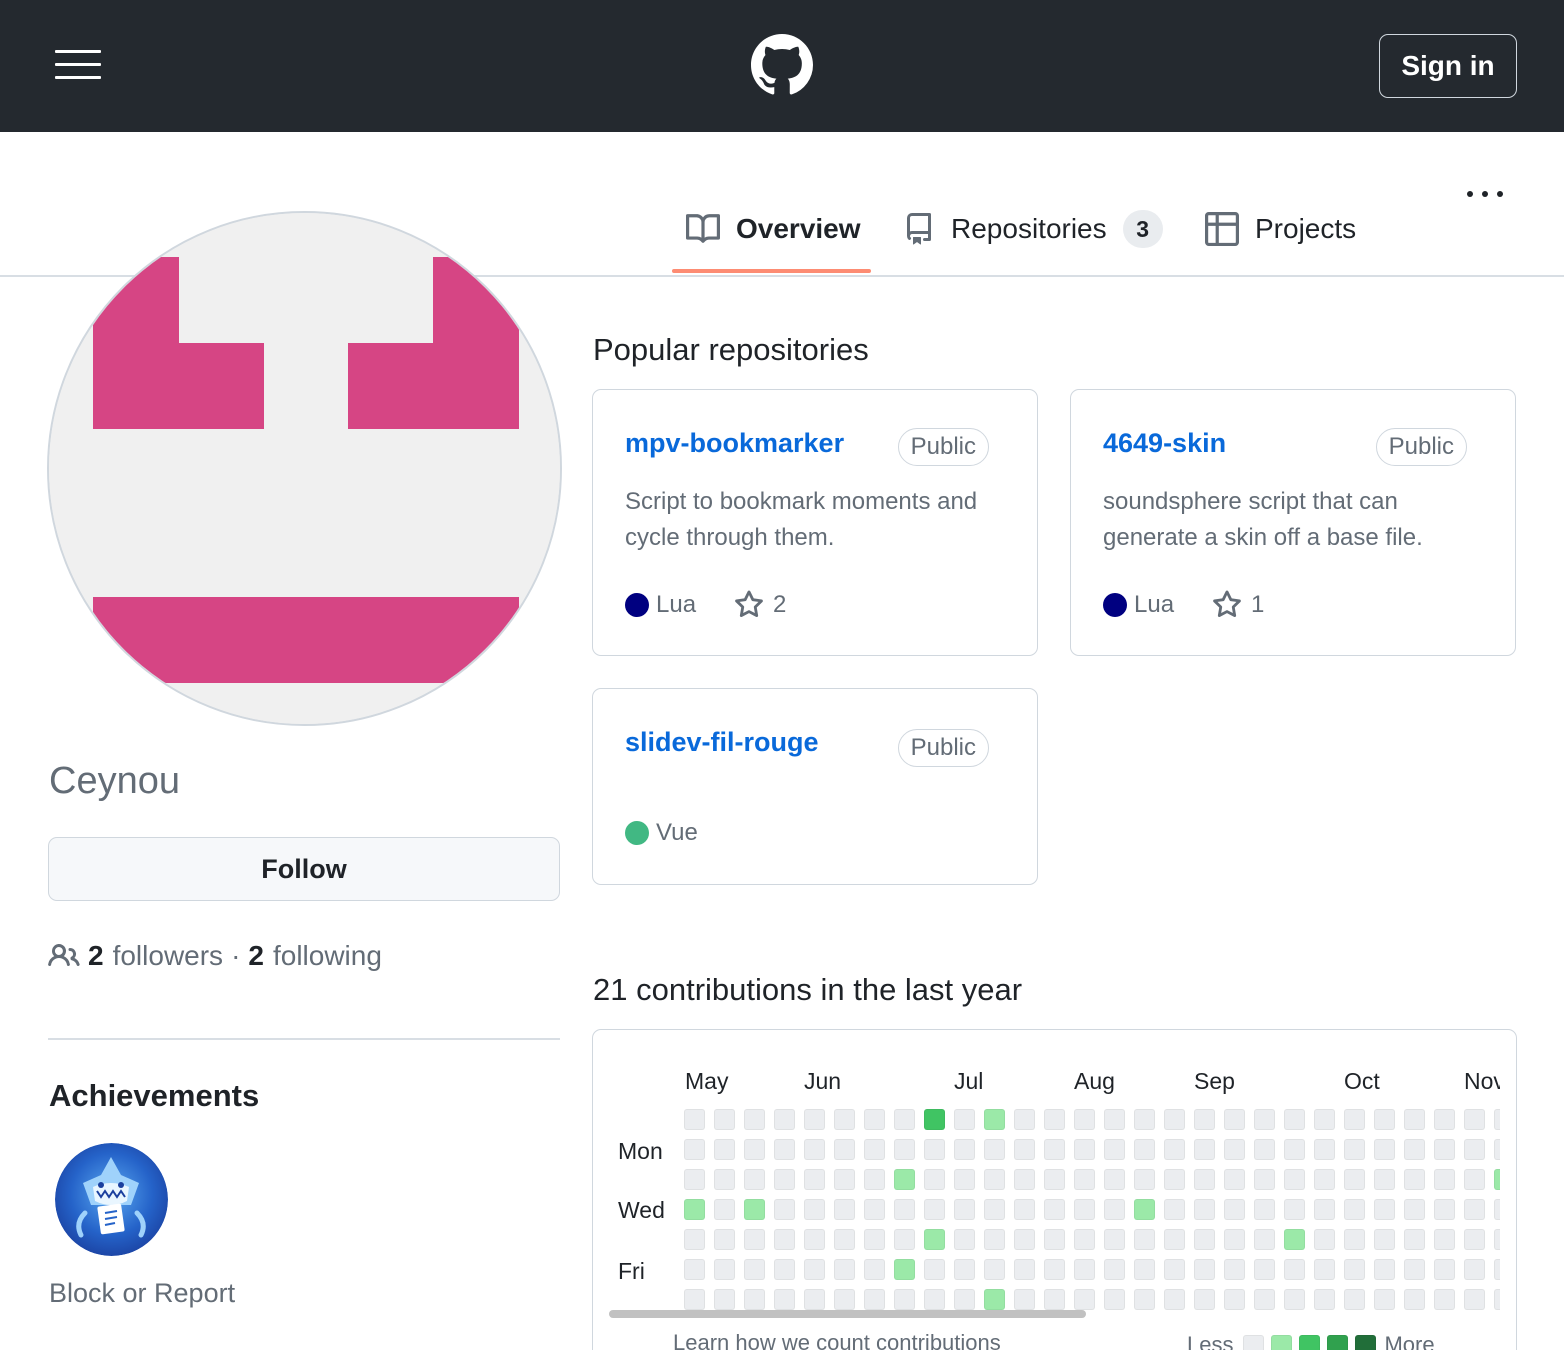  What do you see at coordinates (734, 443) in the screenshot?
I see `repo-name-link: mpv-bookmarker` at bounding box center [734, 443].